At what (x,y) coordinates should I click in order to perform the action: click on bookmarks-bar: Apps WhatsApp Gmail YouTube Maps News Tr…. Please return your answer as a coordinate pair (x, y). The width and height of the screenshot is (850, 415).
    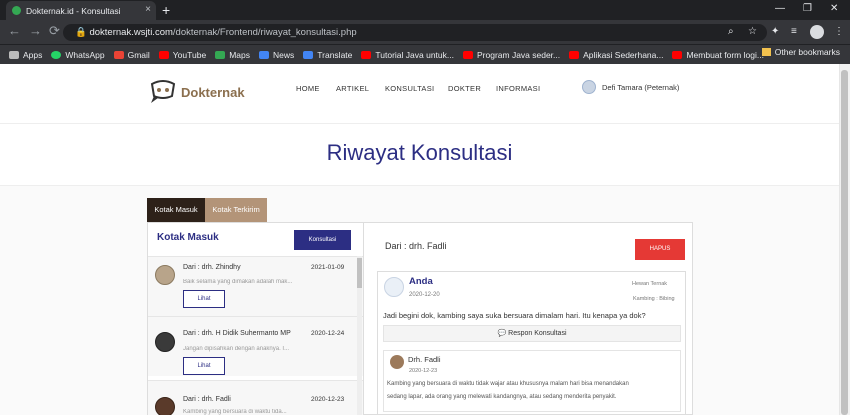
    Looking at the image, I should click on (425, 54).